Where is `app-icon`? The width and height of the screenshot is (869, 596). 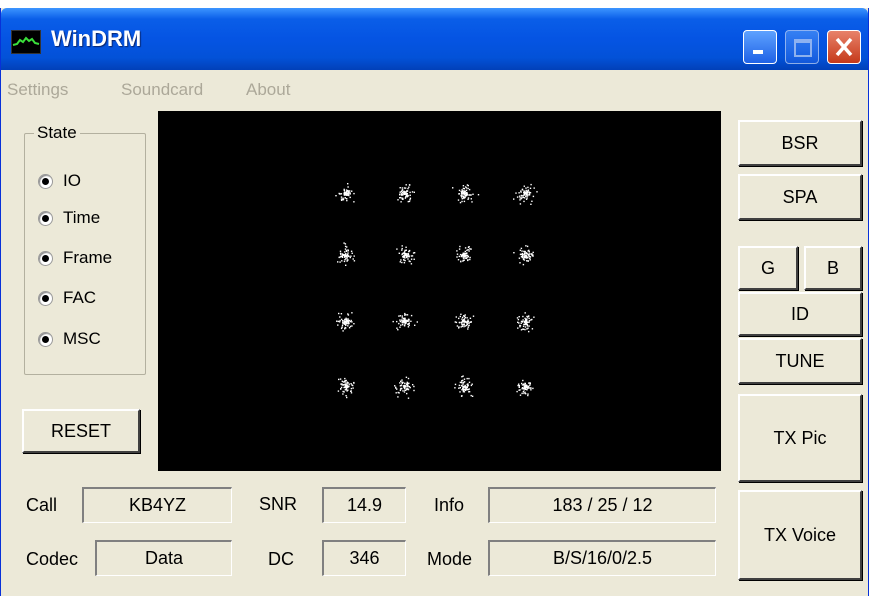 app-icon is located at coordinates (26, 42).